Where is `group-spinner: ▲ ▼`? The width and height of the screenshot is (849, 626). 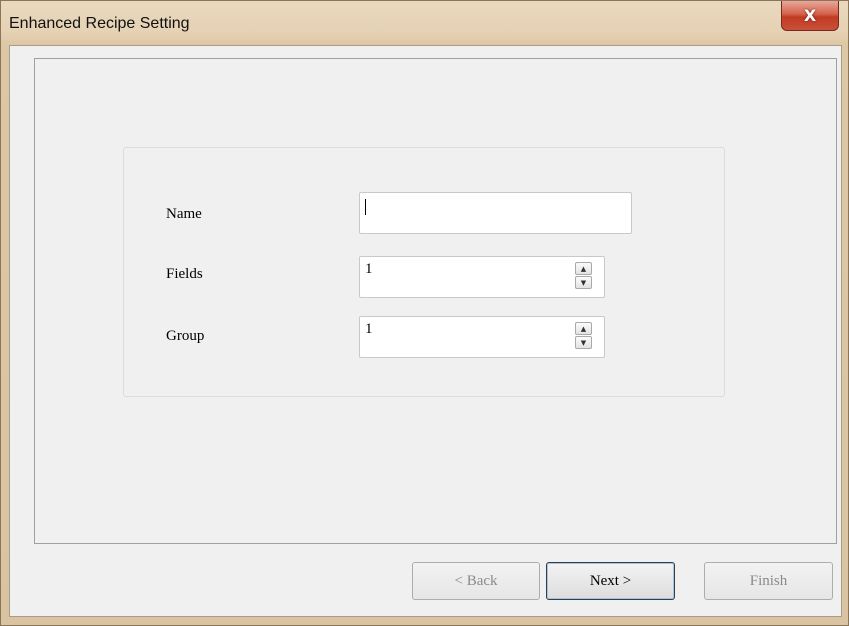
group-spinner: ▲ ▼ is located at coordinates (584, 336).